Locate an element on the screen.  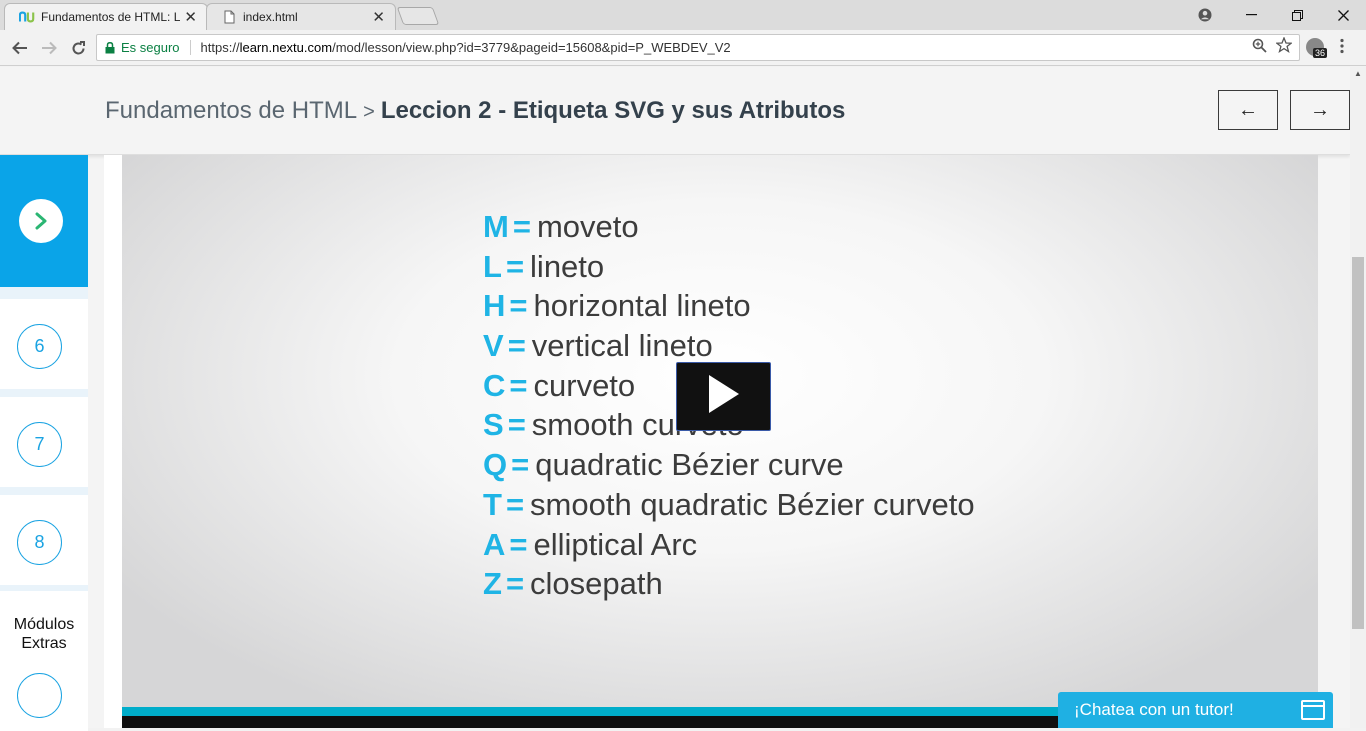
command-key: H is located at coordinates (494, 306).